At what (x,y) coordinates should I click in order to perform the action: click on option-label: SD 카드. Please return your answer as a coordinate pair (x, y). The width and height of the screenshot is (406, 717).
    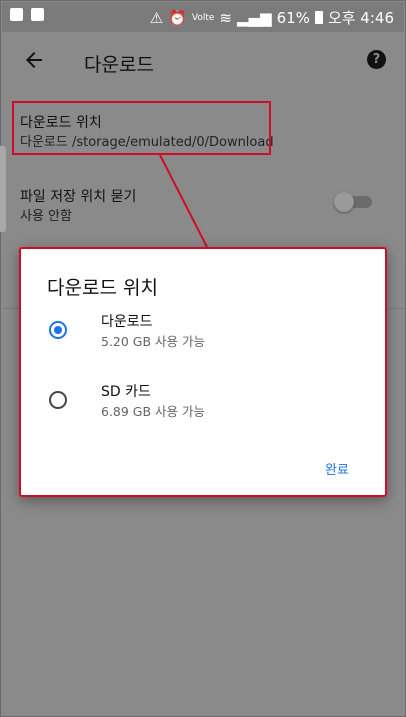
    Looking at the image, I should click on (126, 392).